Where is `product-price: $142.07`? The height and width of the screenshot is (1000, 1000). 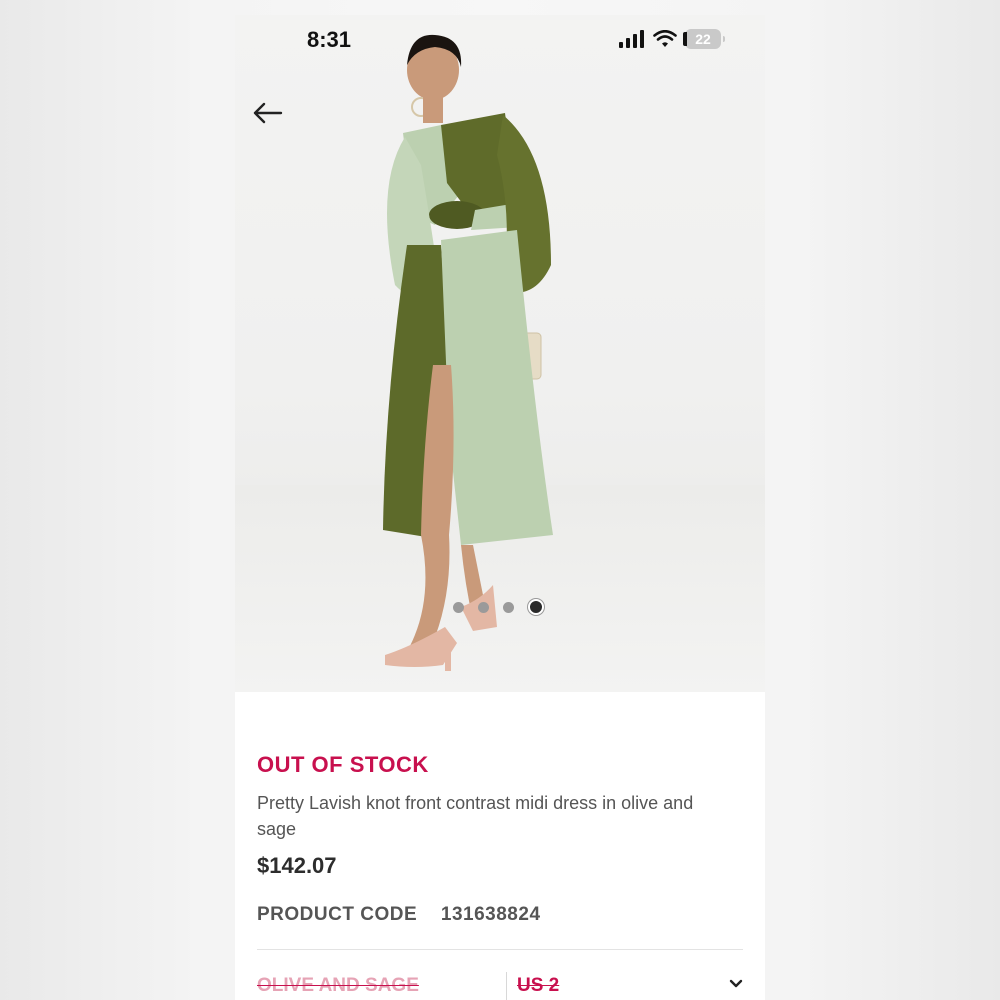 product-price: $142.07 is located at coordinates (297, 865).